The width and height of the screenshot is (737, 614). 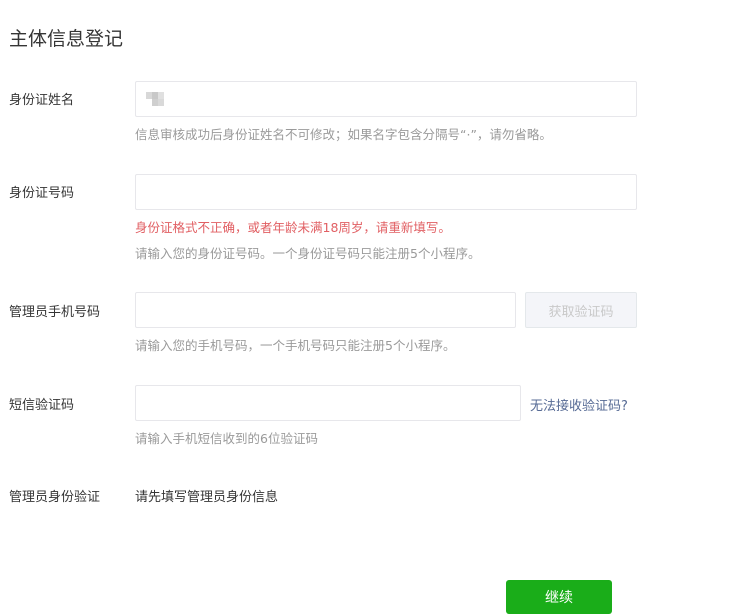 I want to click on admin-verify-label: 管理员身份验证, so click(x=55, y=497).